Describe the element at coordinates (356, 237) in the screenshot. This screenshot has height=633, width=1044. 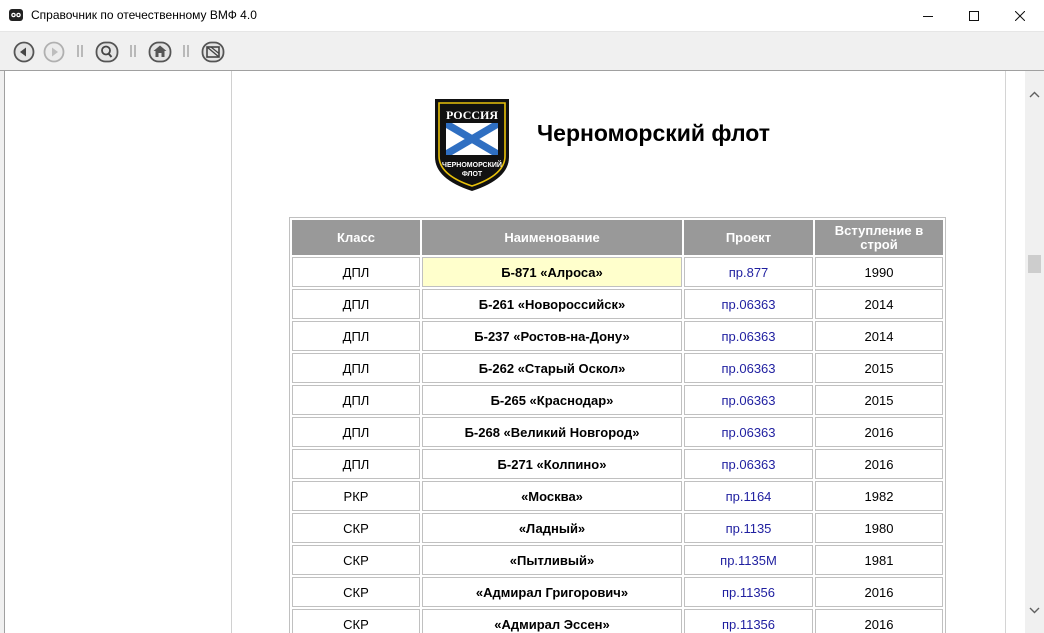
I see `column-header-class: Класс` at that location.